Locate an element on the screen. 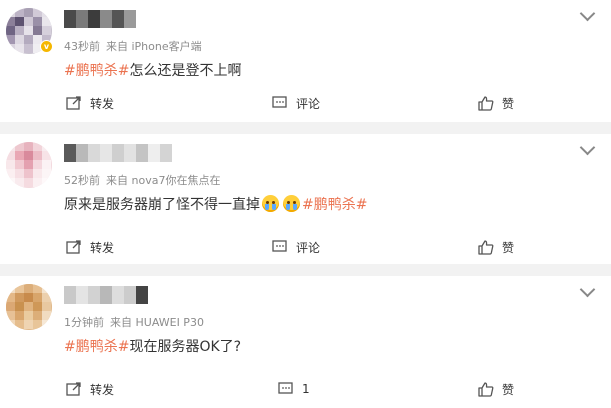 This screenshot has height=408, width=611. comment-button: 1 is located at coordinates (294, 389).